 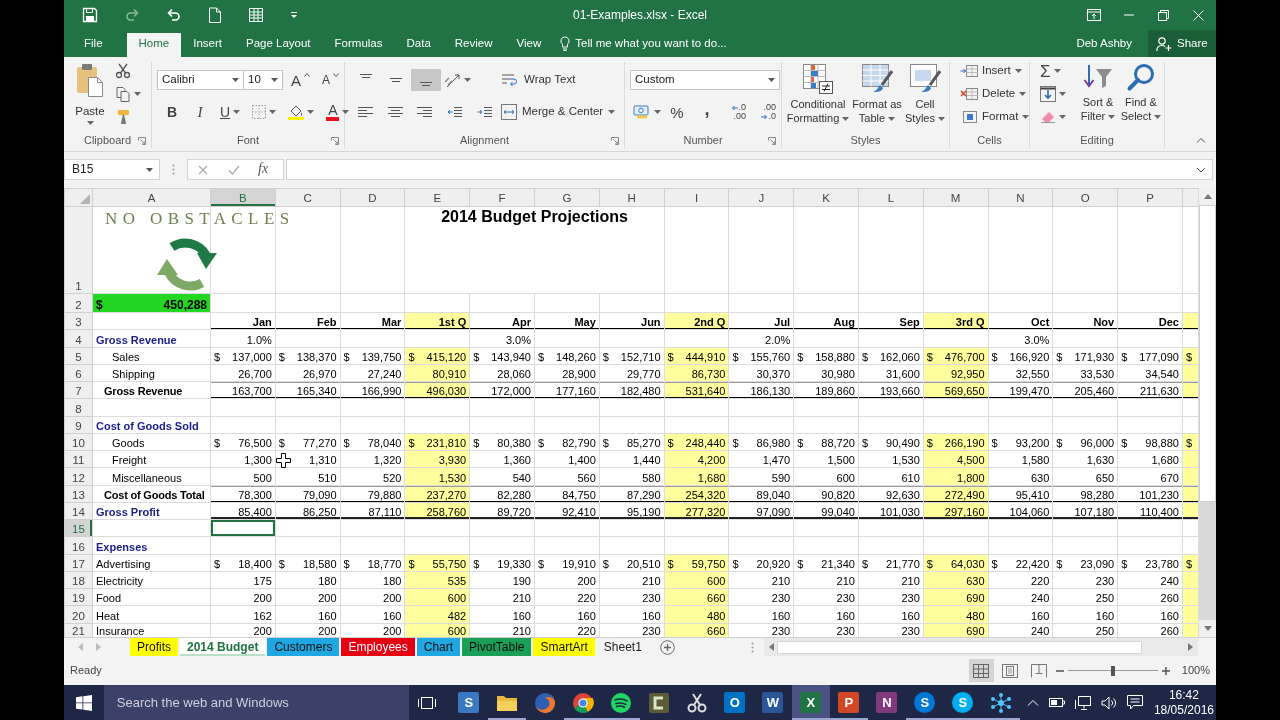 What do you see at coordinates (372, 197) in the screenshot?
I see `column-header: D` at bounding box center [372, 197].